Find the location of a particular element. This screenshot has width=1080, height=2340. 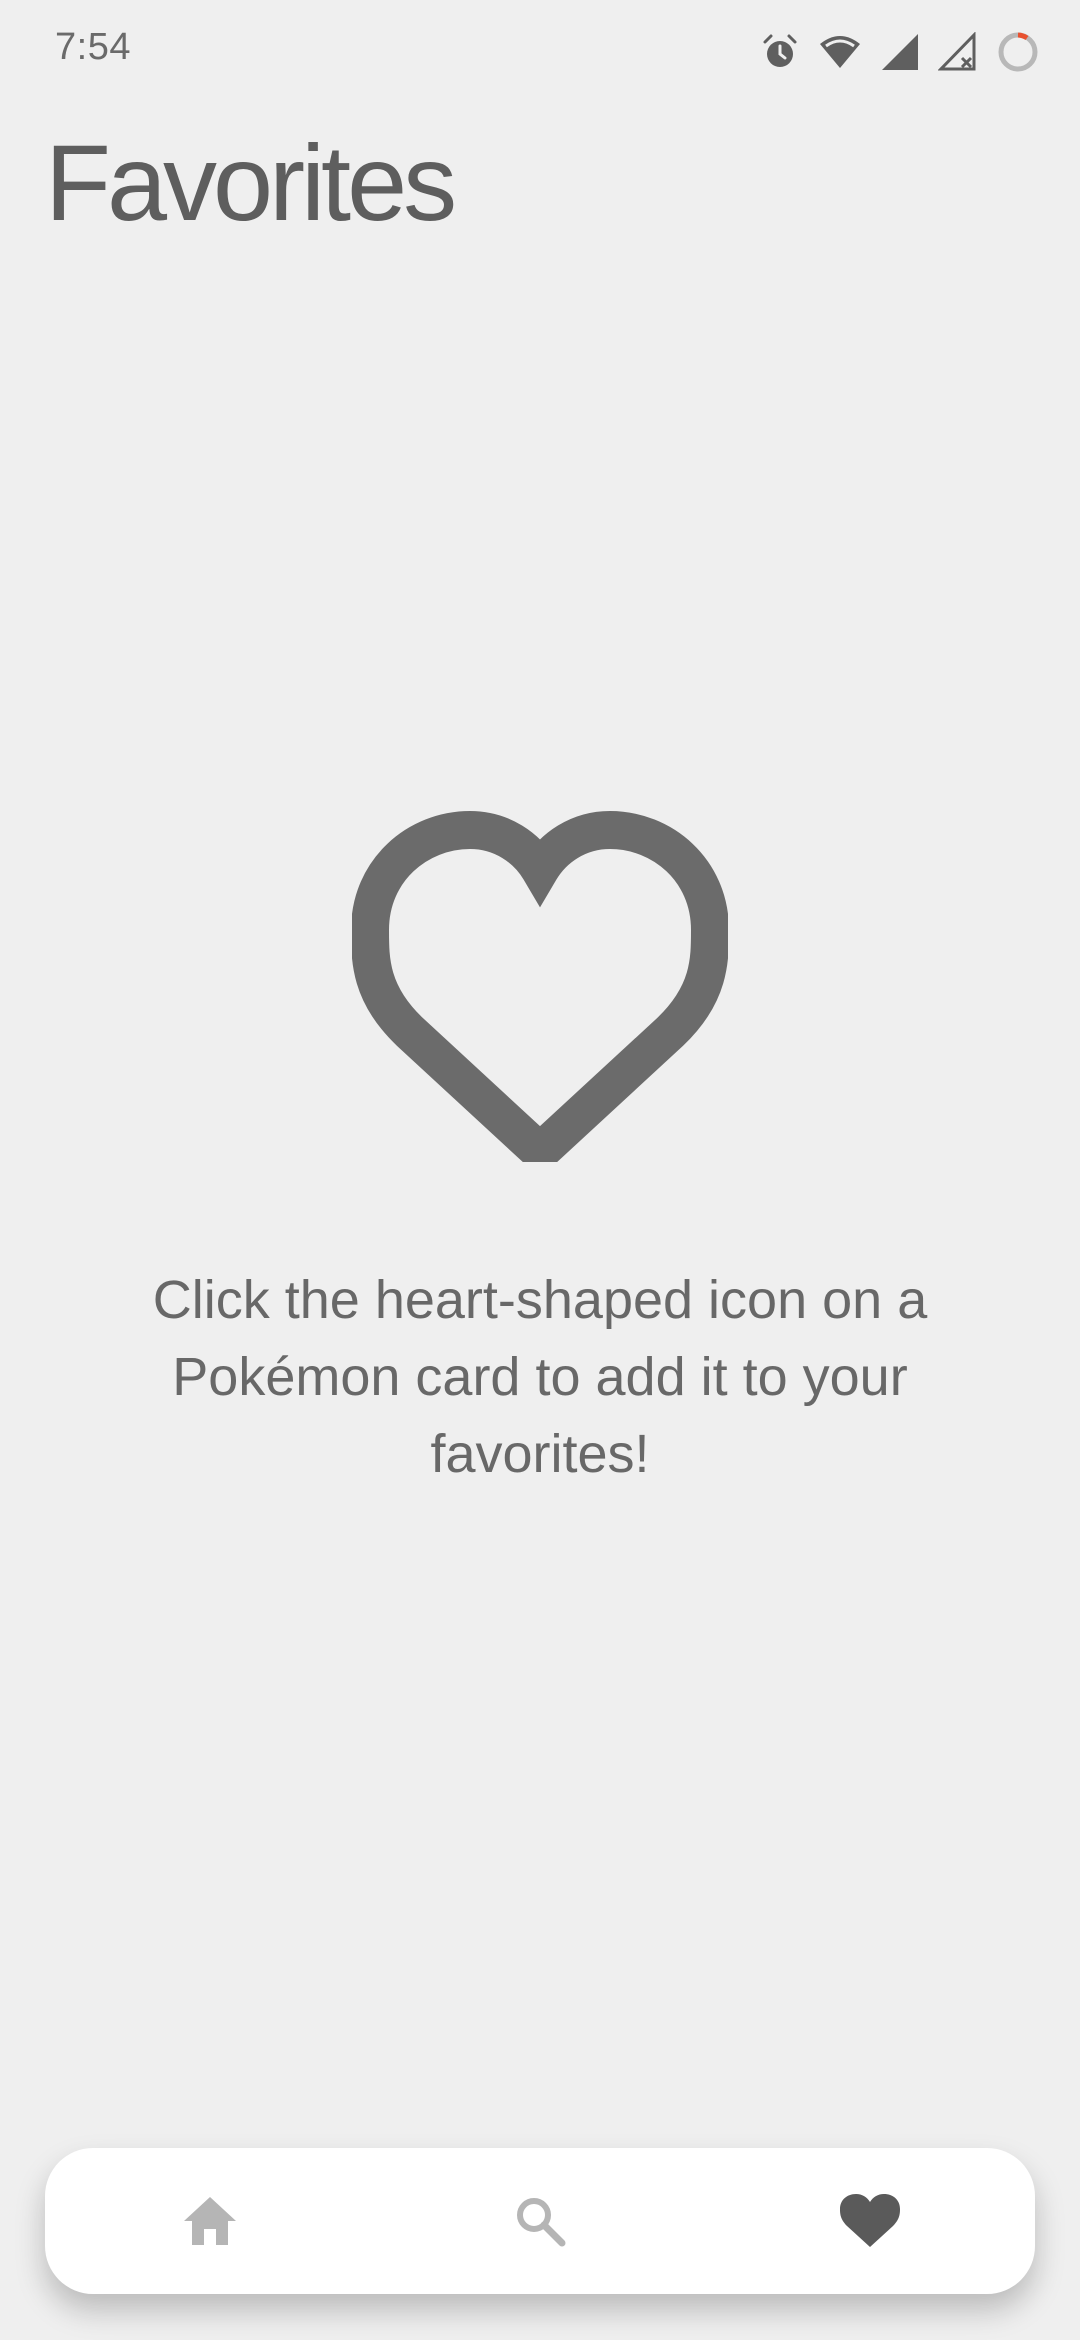

status-time: 7:54 is located at coordinates (93, 47).